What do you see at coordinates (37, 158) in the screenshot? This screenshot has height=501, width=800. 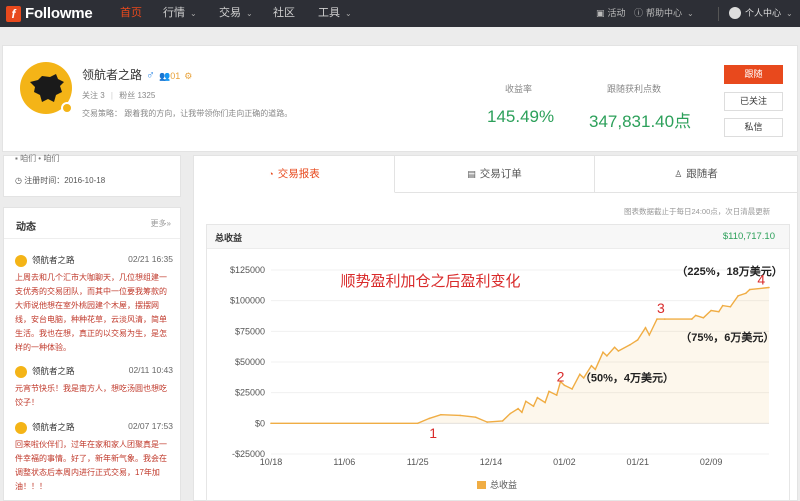 I see `info-row-cut: ▪ 咱们 • 咱们` at bounding box center [37, 158].